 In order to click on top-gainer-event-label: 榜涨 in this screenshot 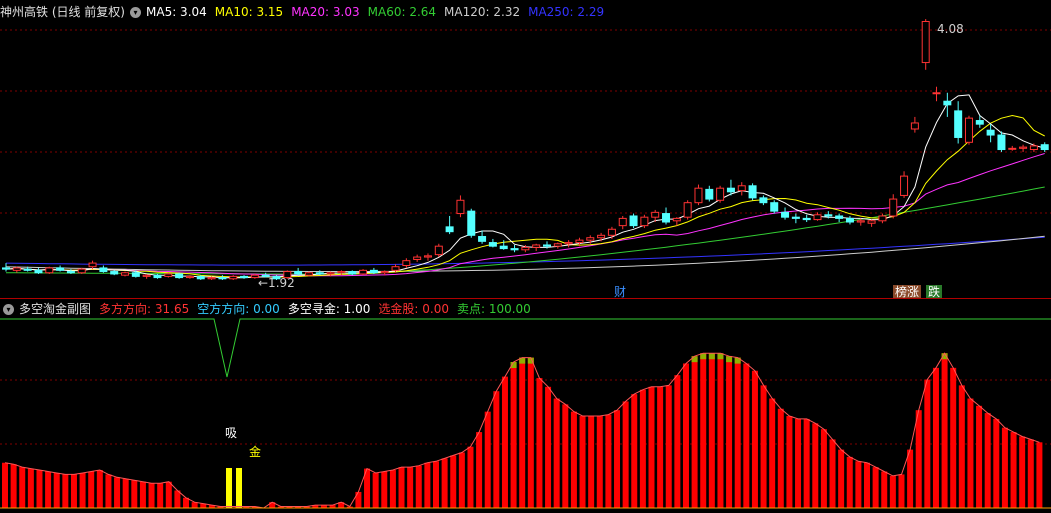, I will do `click(907, 292)`.